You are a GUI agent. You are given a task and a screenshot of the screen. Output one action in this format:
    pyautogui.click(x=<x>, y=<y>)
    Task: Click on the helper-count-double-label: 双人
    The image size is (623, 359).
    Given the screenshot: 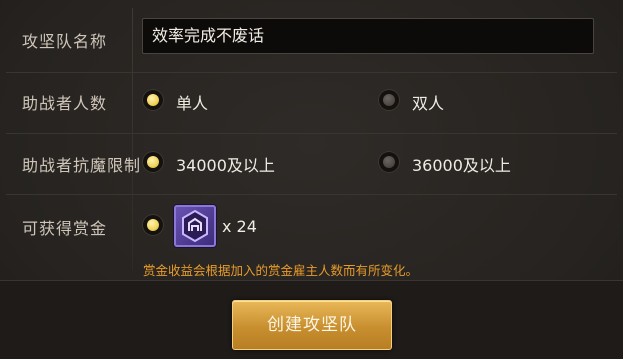 What is the action you would take?
    pyautogui.click(x=428, y=102)
    